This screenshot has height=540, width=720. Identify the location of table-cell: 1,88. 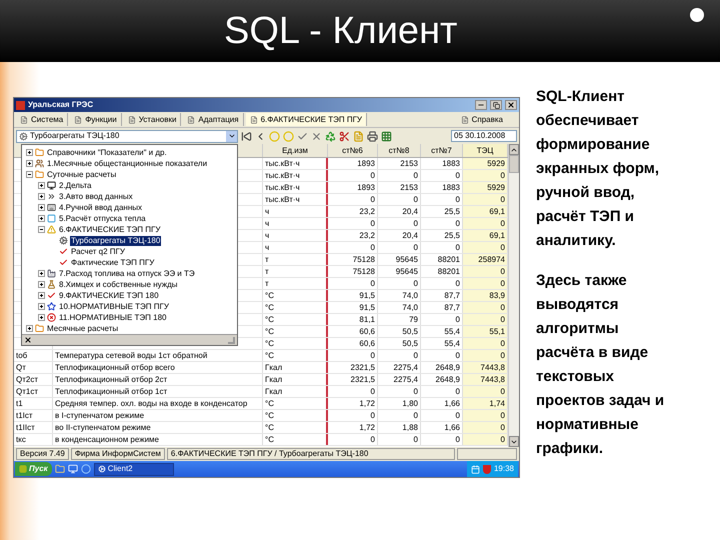
(399, 427).